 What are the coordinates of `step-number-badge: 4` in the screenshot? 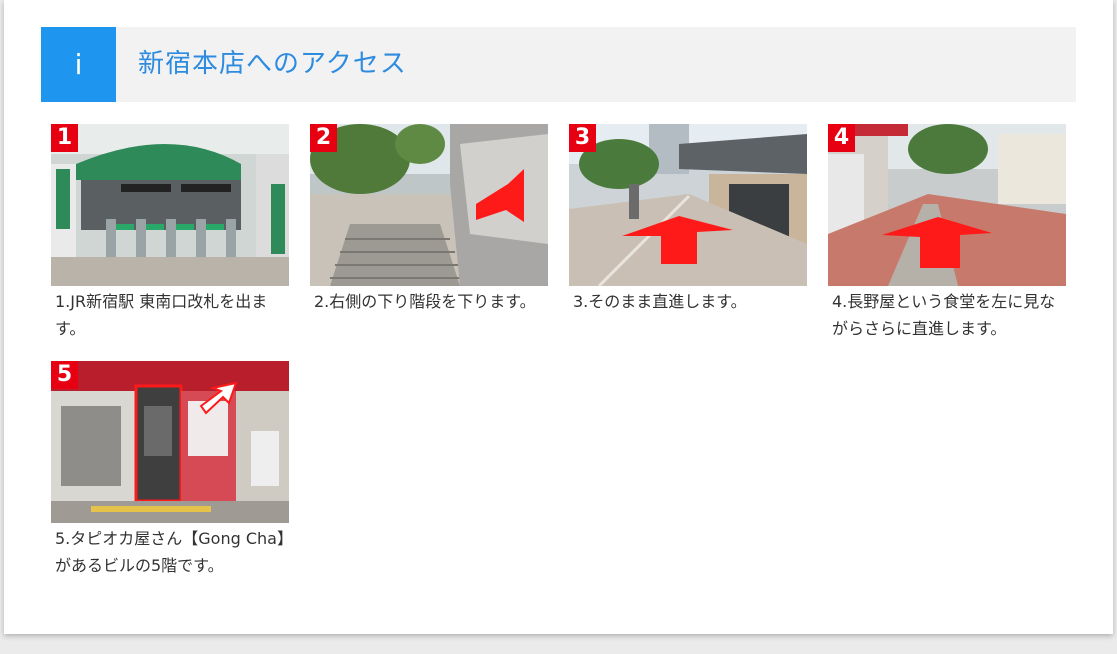 It's located at (841, 138).